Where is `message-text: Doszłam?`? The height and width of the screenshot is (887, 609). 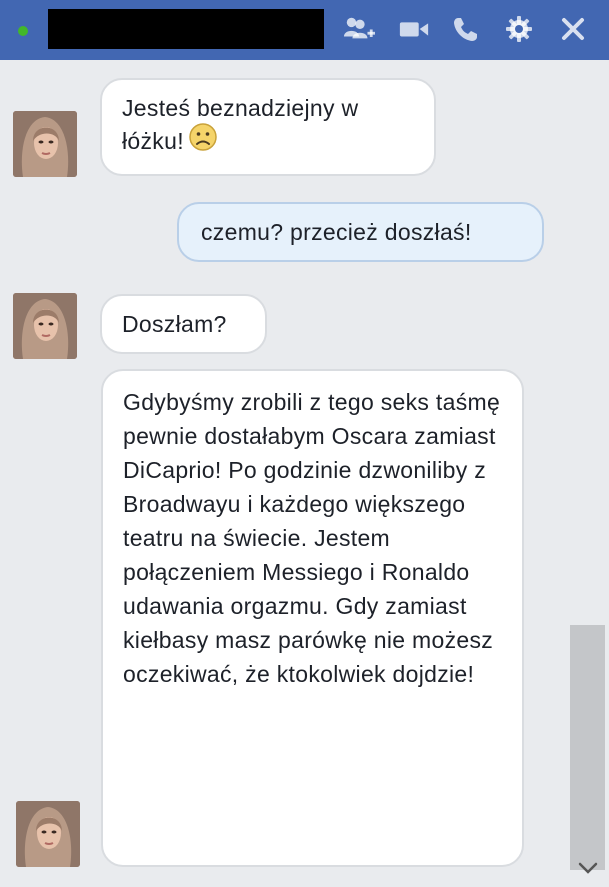
message-text: Doszłam? is located at coordinates (174, 324).